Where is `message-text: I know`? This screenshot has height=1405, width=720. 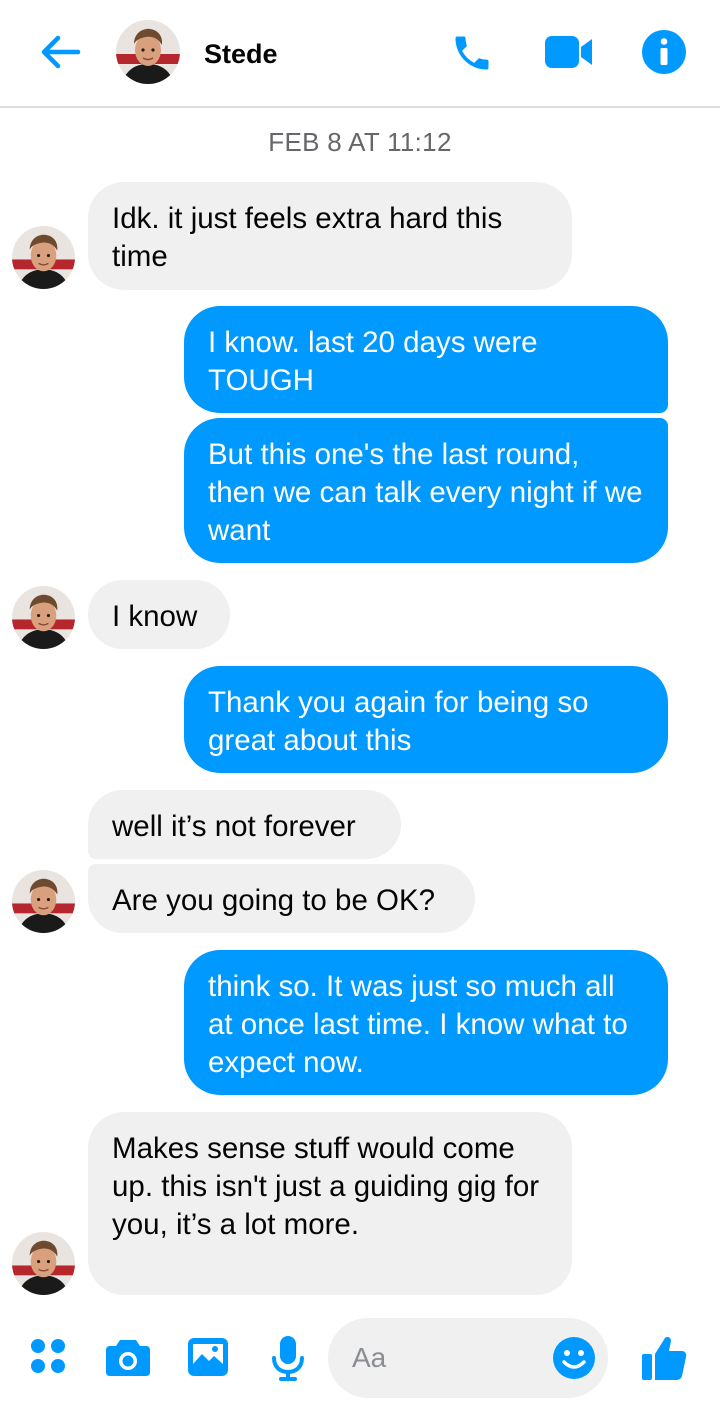 message-text: I know is located at coordinates (155, 616).